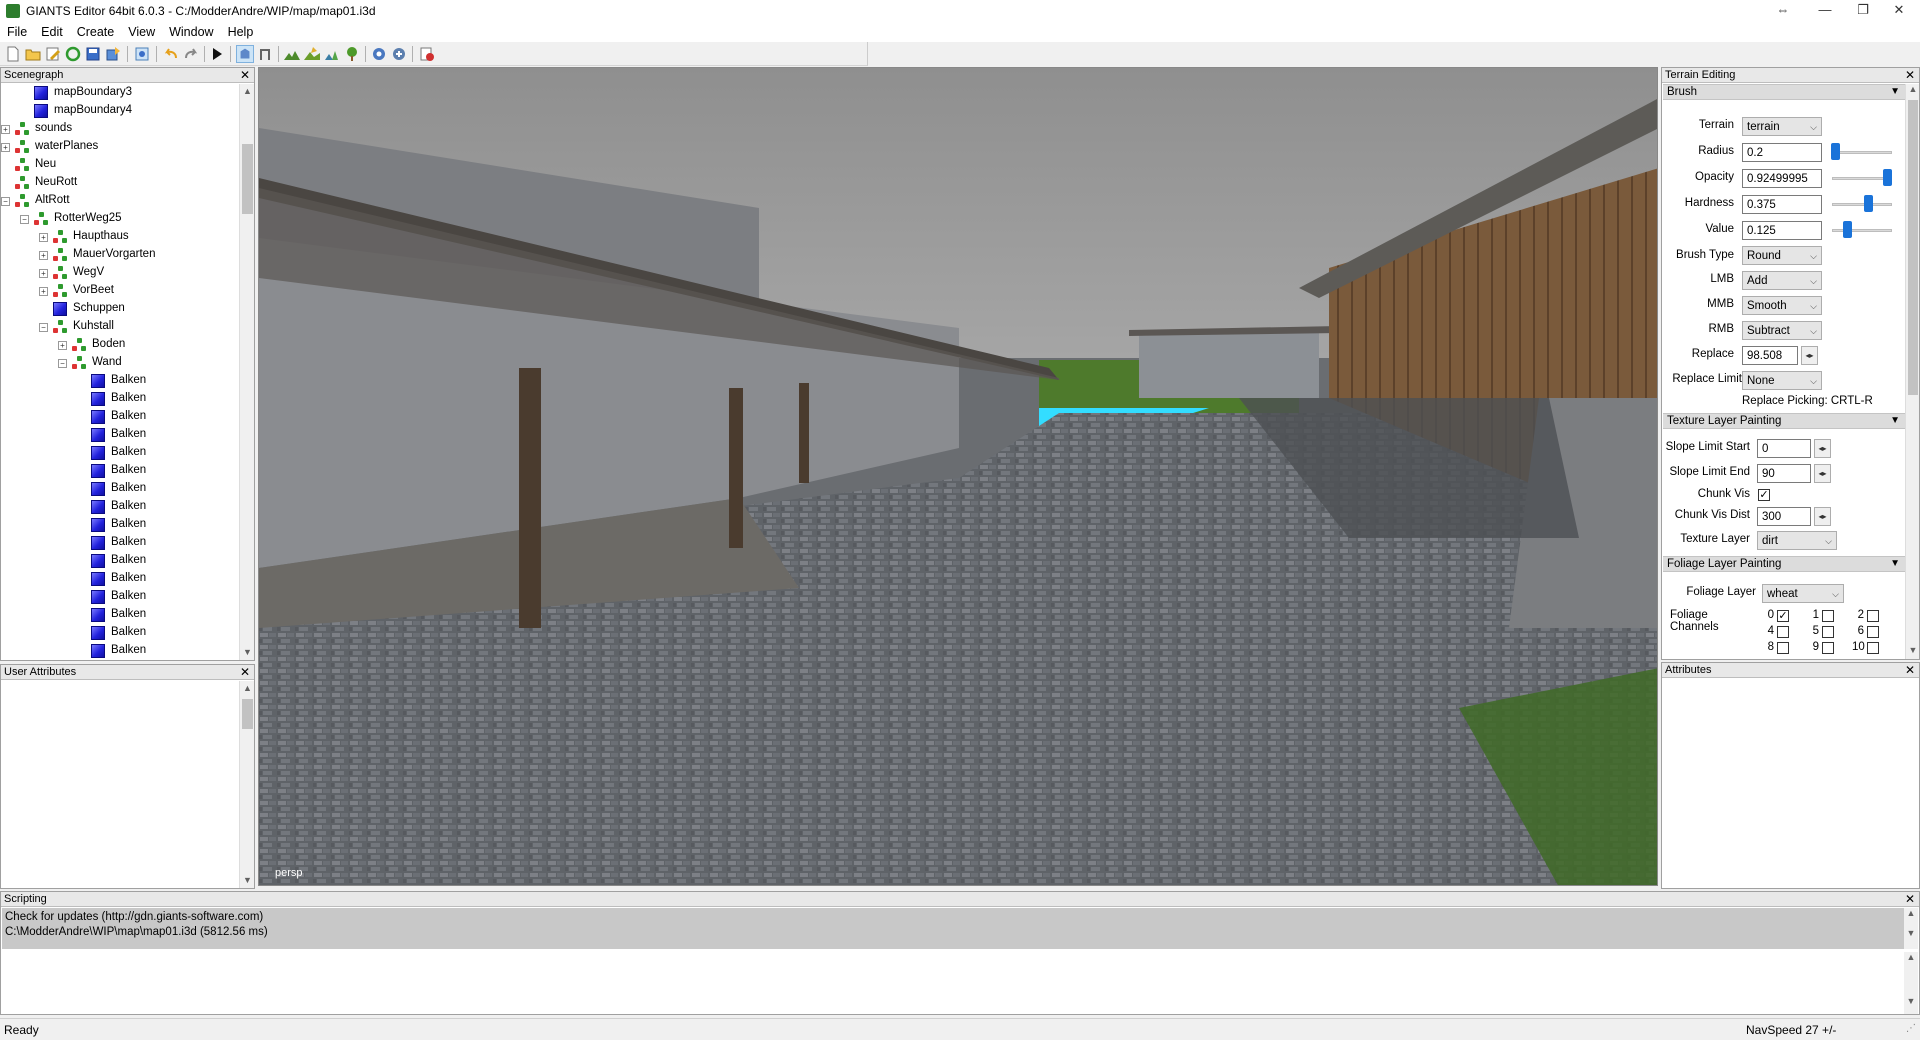 This screenshot has height=1040, width=1920. What do you see at coordinates (1784, 516) in the screenshot?
I see `chunk-vis-dist-input: 300` at bounding box center [1784, 516].